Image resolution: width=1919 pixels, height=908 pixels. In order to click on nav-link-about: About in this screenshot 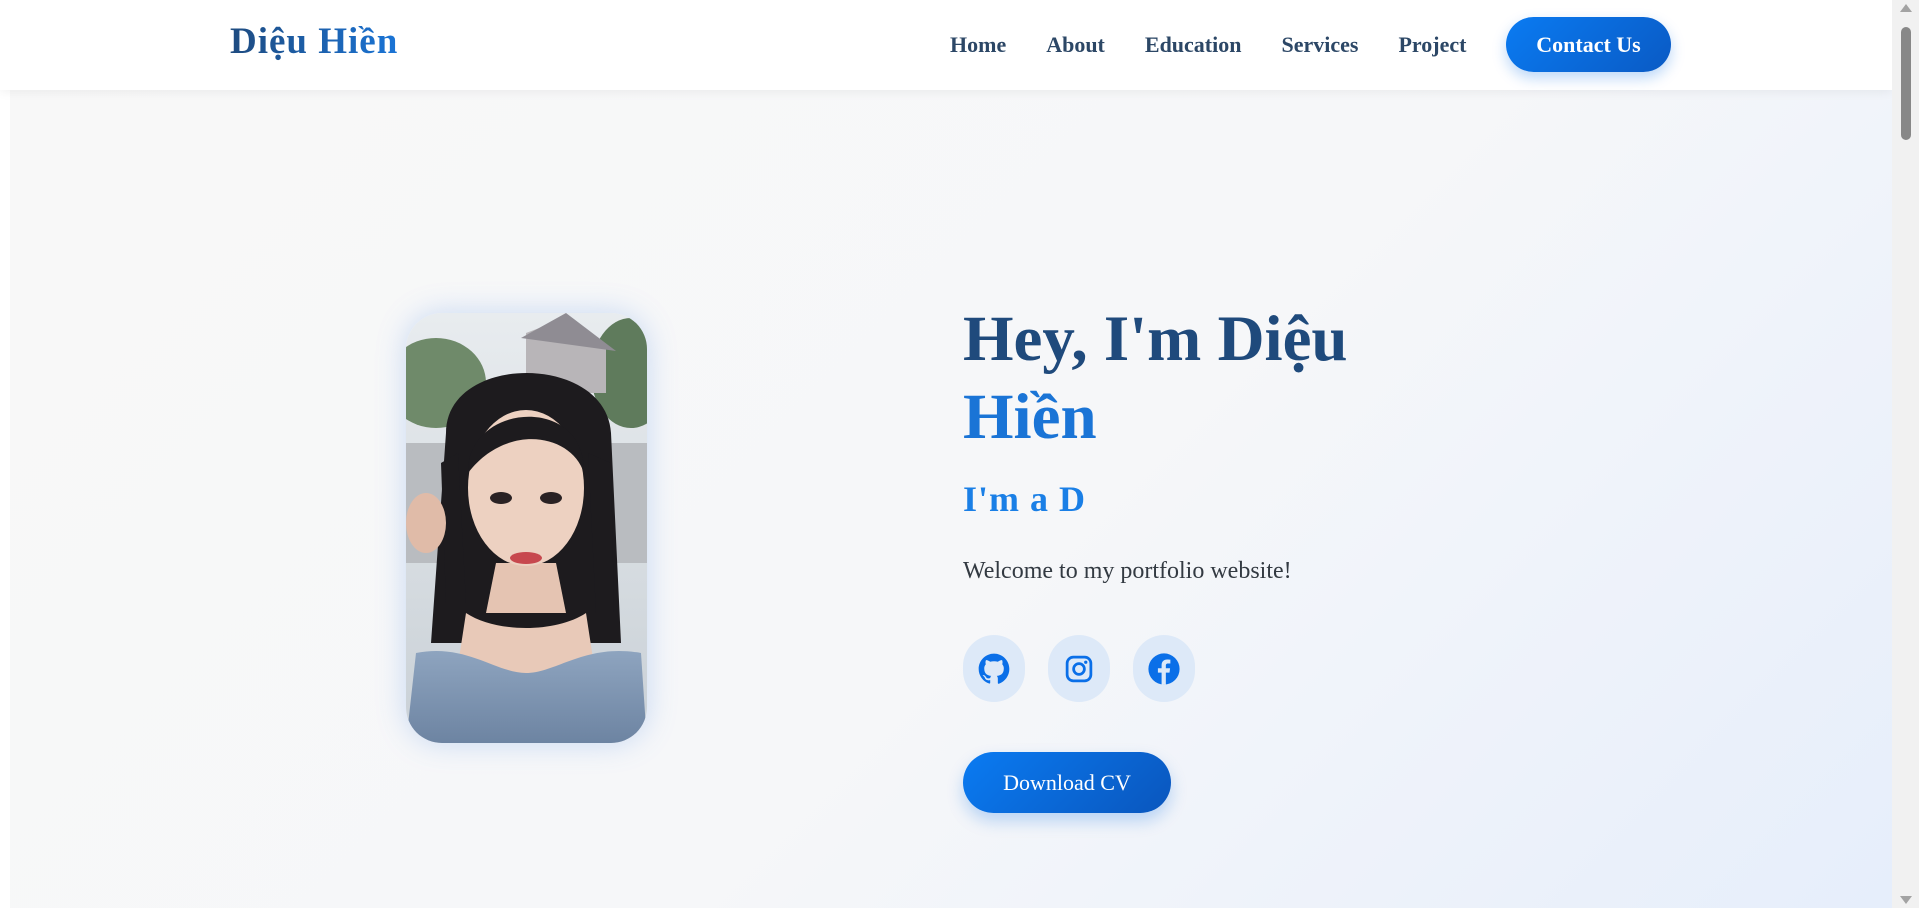, I will do `click(1075, 45)`.